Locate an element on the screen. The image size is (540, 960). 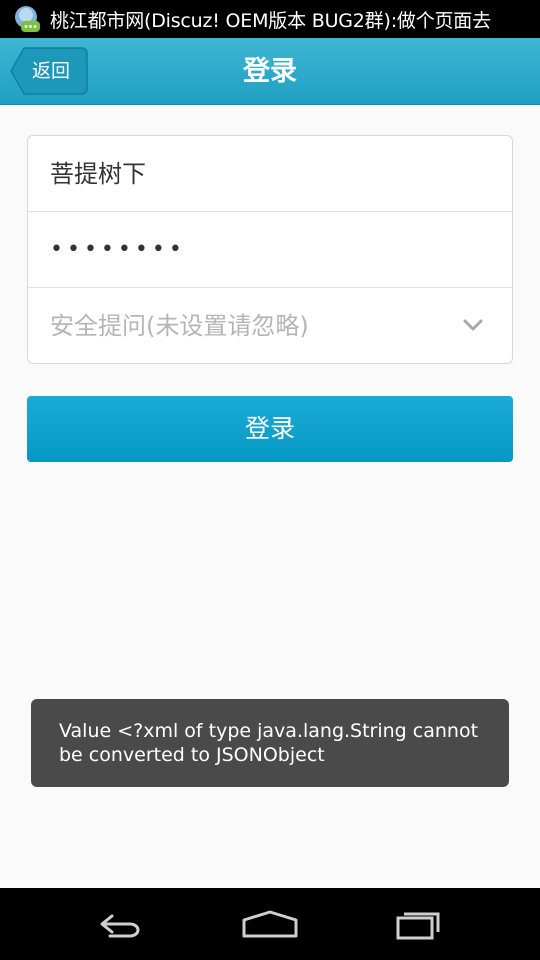
nav-home-icon is located at coordinates (270, 924).